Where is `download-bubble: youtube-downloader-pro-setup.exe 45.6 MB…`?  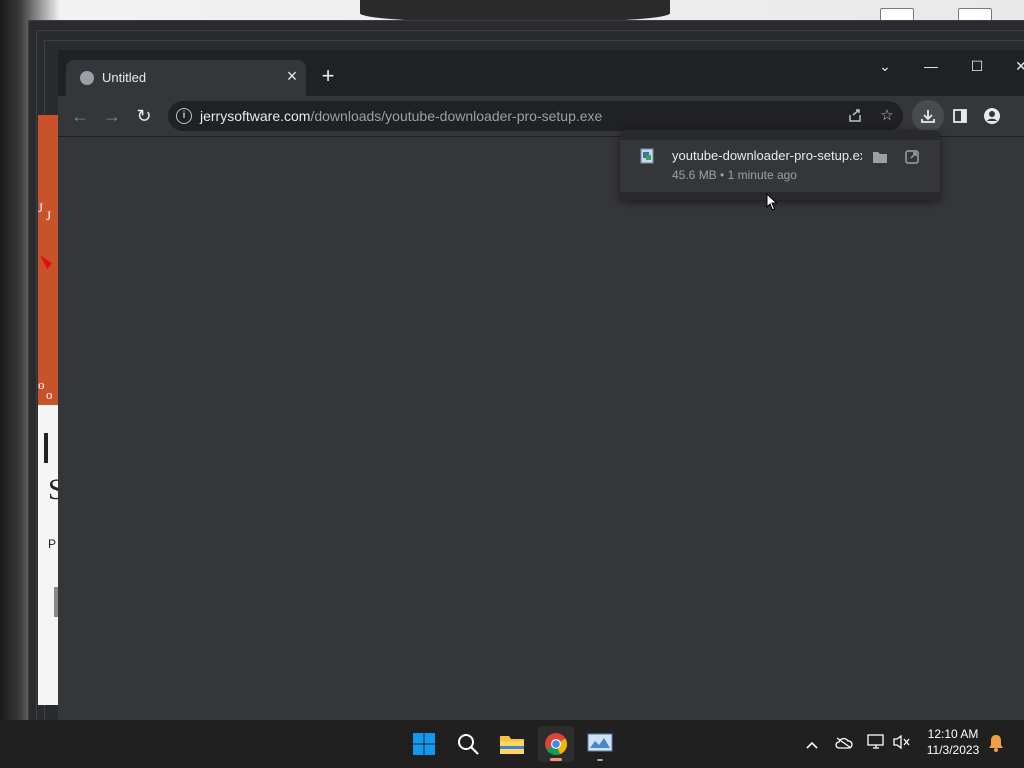 download-bubble: youtube-downloader-pro-setup.exe 45.6 MB… is located at coordinates (780, 165).